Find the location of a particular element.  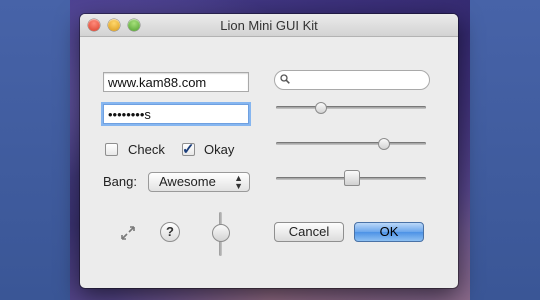

cancel-button: Cancel is located at coordinates (309, 232).